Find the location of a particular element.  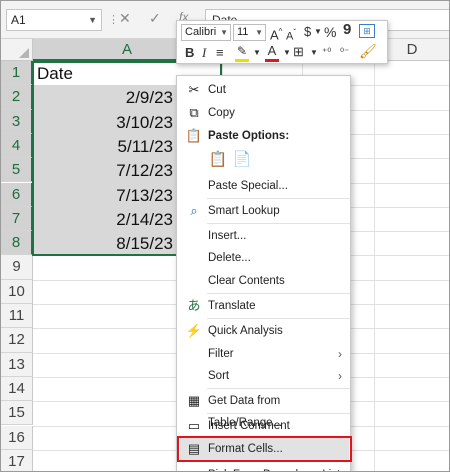

menu-item-clear-contents: Clear Contents is located at coordinates (263, 281).